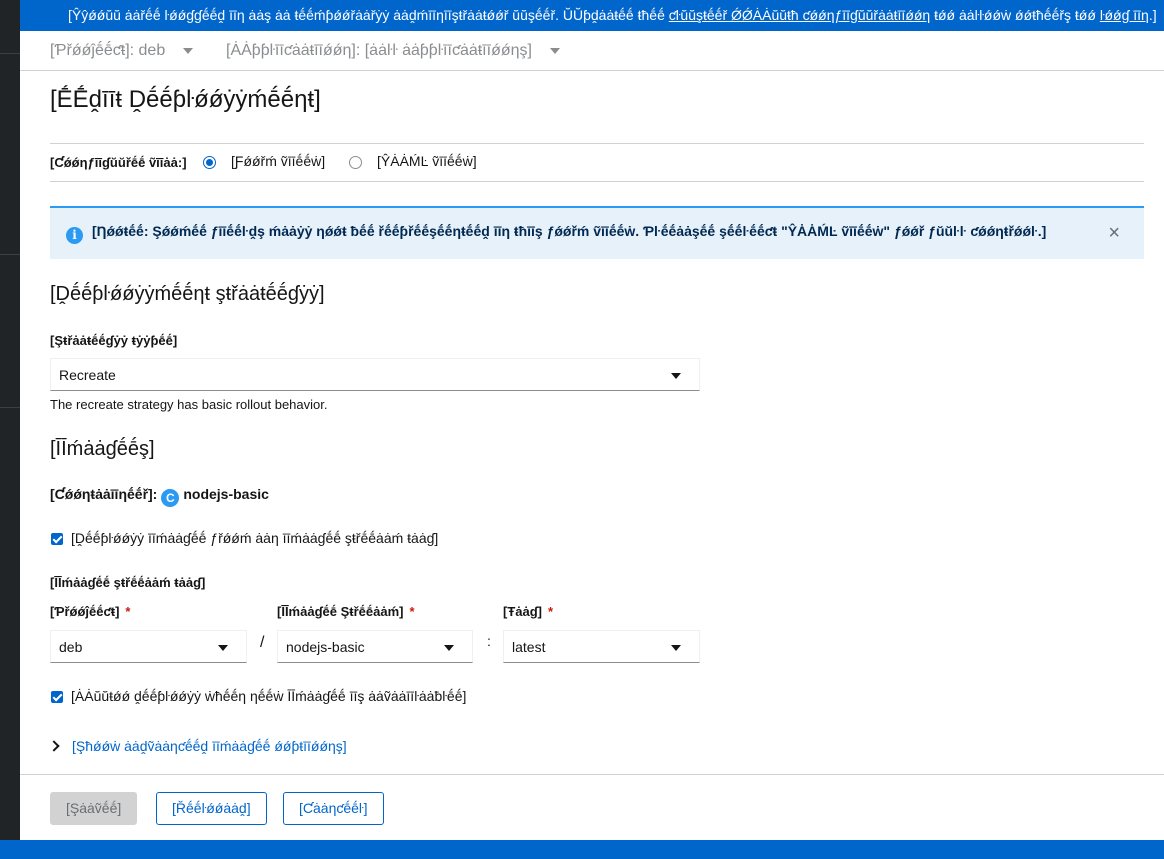 This screenshot has height=859, width=1164. What do you see at coordinates (592, 807) in the screenshot?
I see `form-footer: [Şȧȧṽḗḗ] [Řḗḗŀǿǿȧȧḓ] [Ƈȧȧƞƈḗḗŀ]` at bounding box center [592, 807].